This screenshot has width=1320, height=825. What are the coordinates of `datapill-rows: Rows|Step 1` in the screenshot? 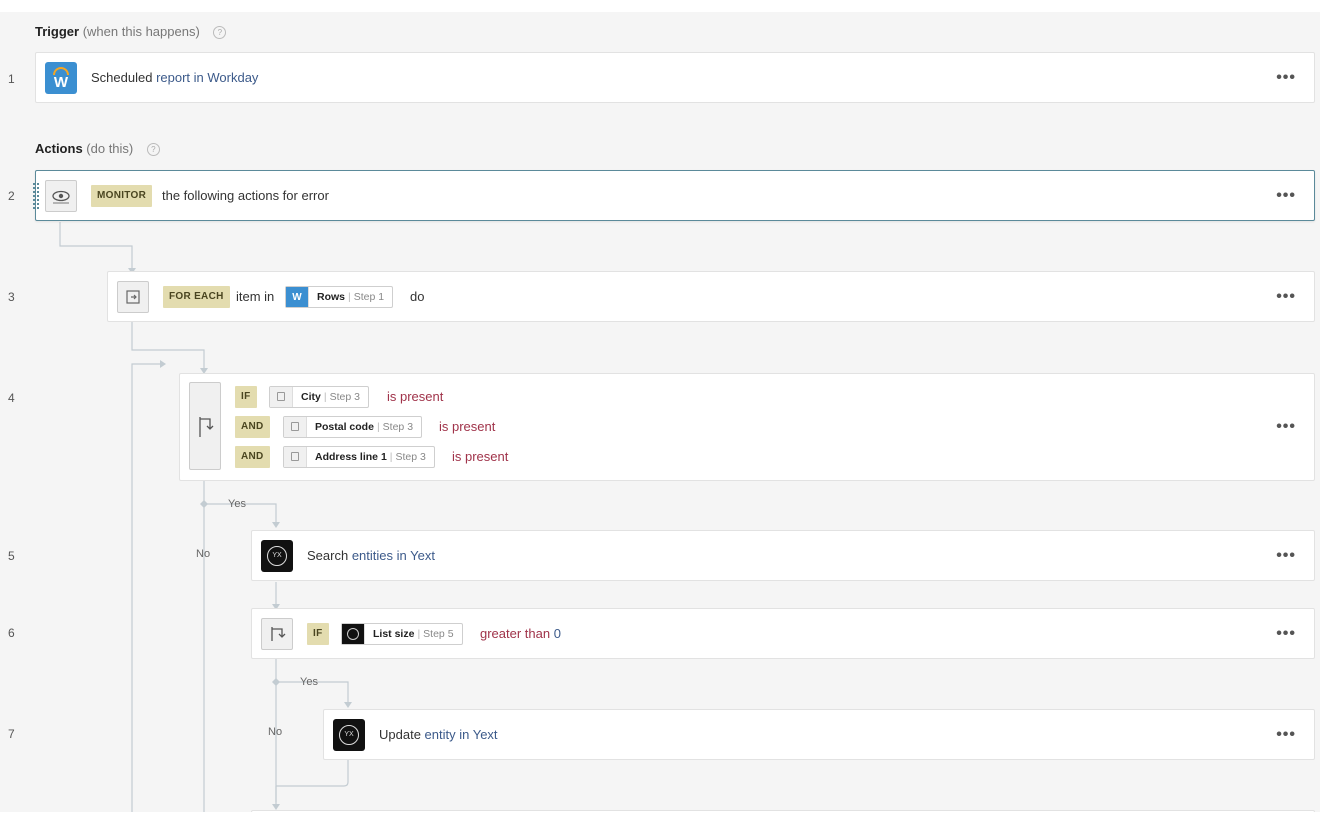 It's located at (339, 297).